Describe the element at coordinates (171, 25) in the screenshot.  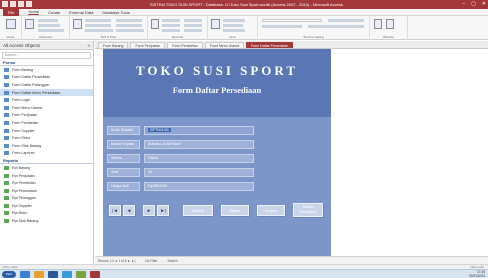
I see `save-record-icon` at that location.